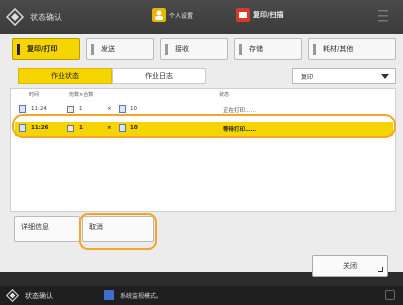 The width and height of the screenshot is (403, 305). Describe the element at coordinates (39, 109) in the screenshot. I see `row-time: 11:24` at that location.